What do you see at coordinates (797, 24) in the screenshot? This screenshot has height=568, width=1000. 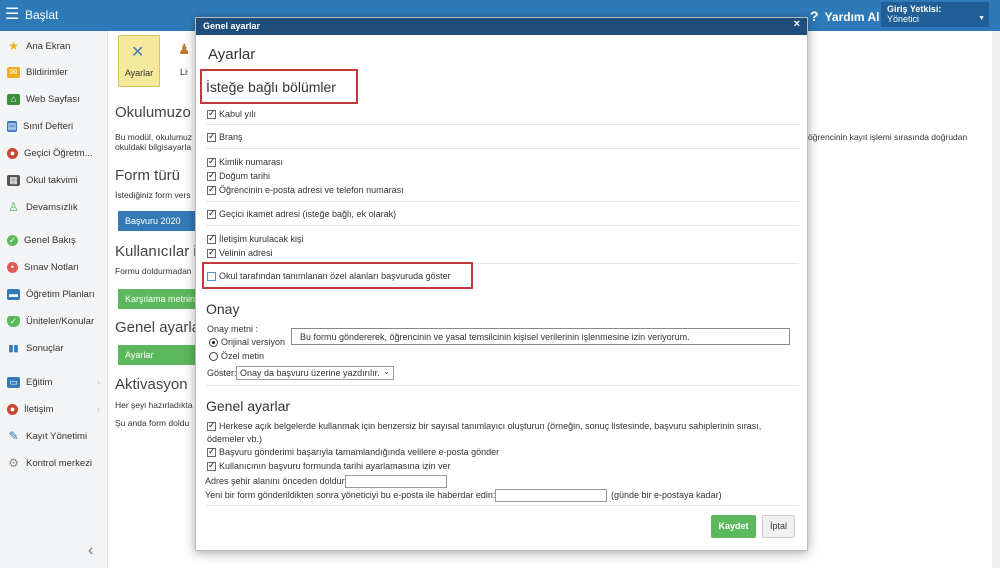 I see `close-icon: ×` at bounding box center [797, 24].